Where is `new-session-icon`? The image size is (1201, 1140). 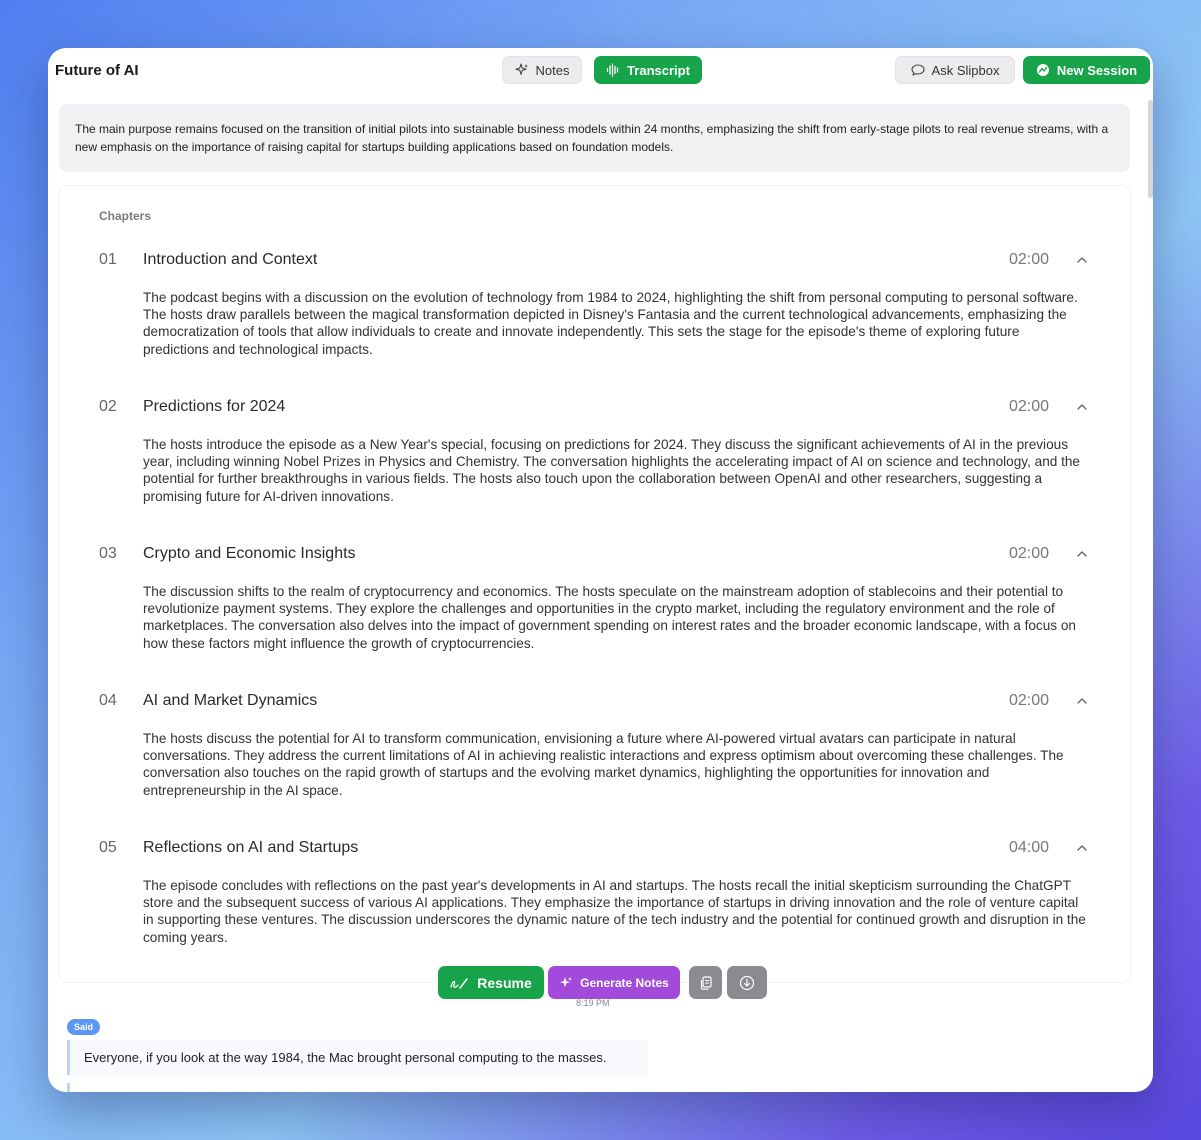 new-session-icon is located at coordinates (1043, 70).